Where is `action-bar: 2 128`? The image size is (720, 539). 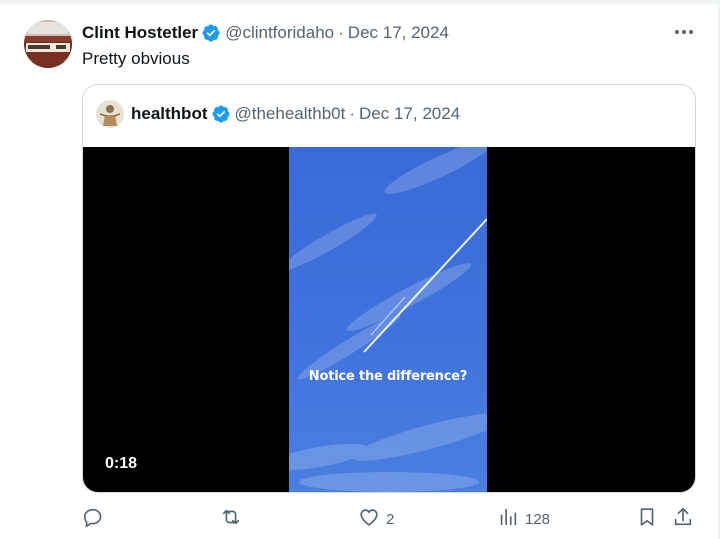
action-bar: 2 128 is located at coordinates (360, 518).